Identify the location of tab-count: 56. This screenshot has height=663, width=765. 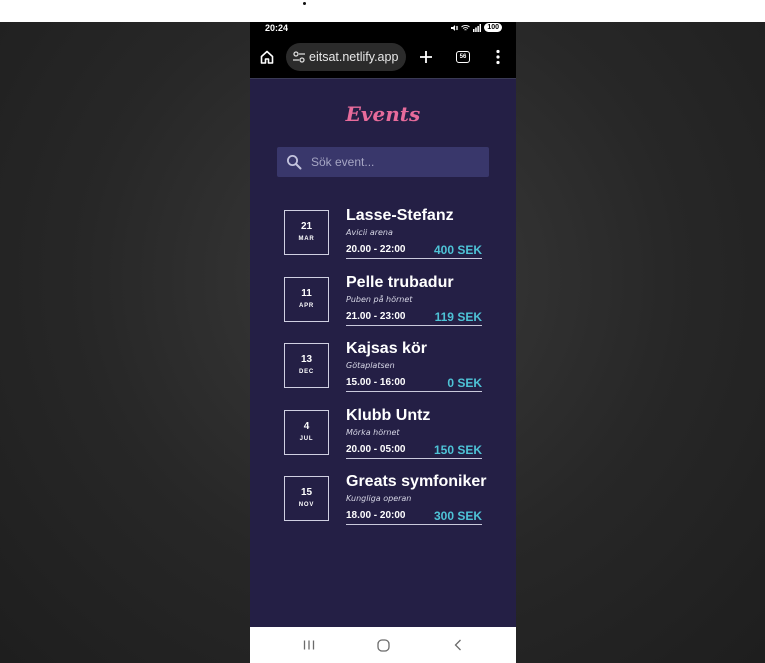
(463, 57).